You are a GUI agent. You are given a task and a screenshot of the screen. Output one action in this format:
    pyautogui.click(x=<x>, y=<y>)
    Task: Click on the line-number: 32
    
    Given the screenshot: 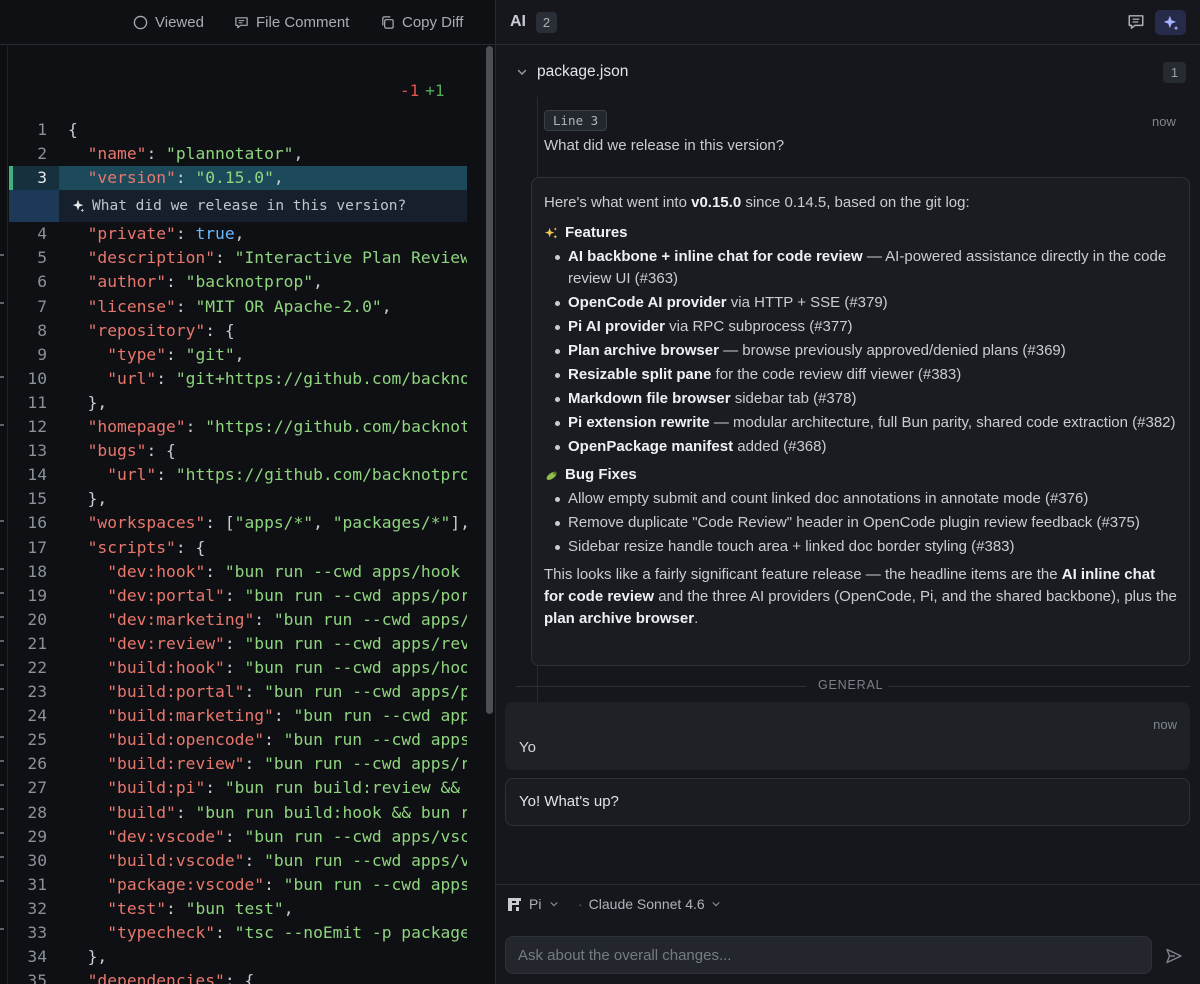 What is the action you would take?
    pyautogui.click(x=37, y=908)
    